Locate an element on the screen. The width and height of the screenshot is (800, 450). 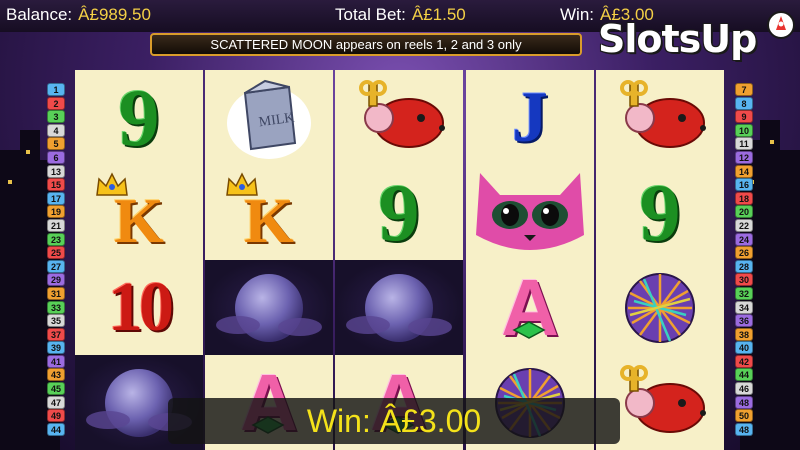
payline-marker-right-8: 18 is located at coordinates (744, 198).